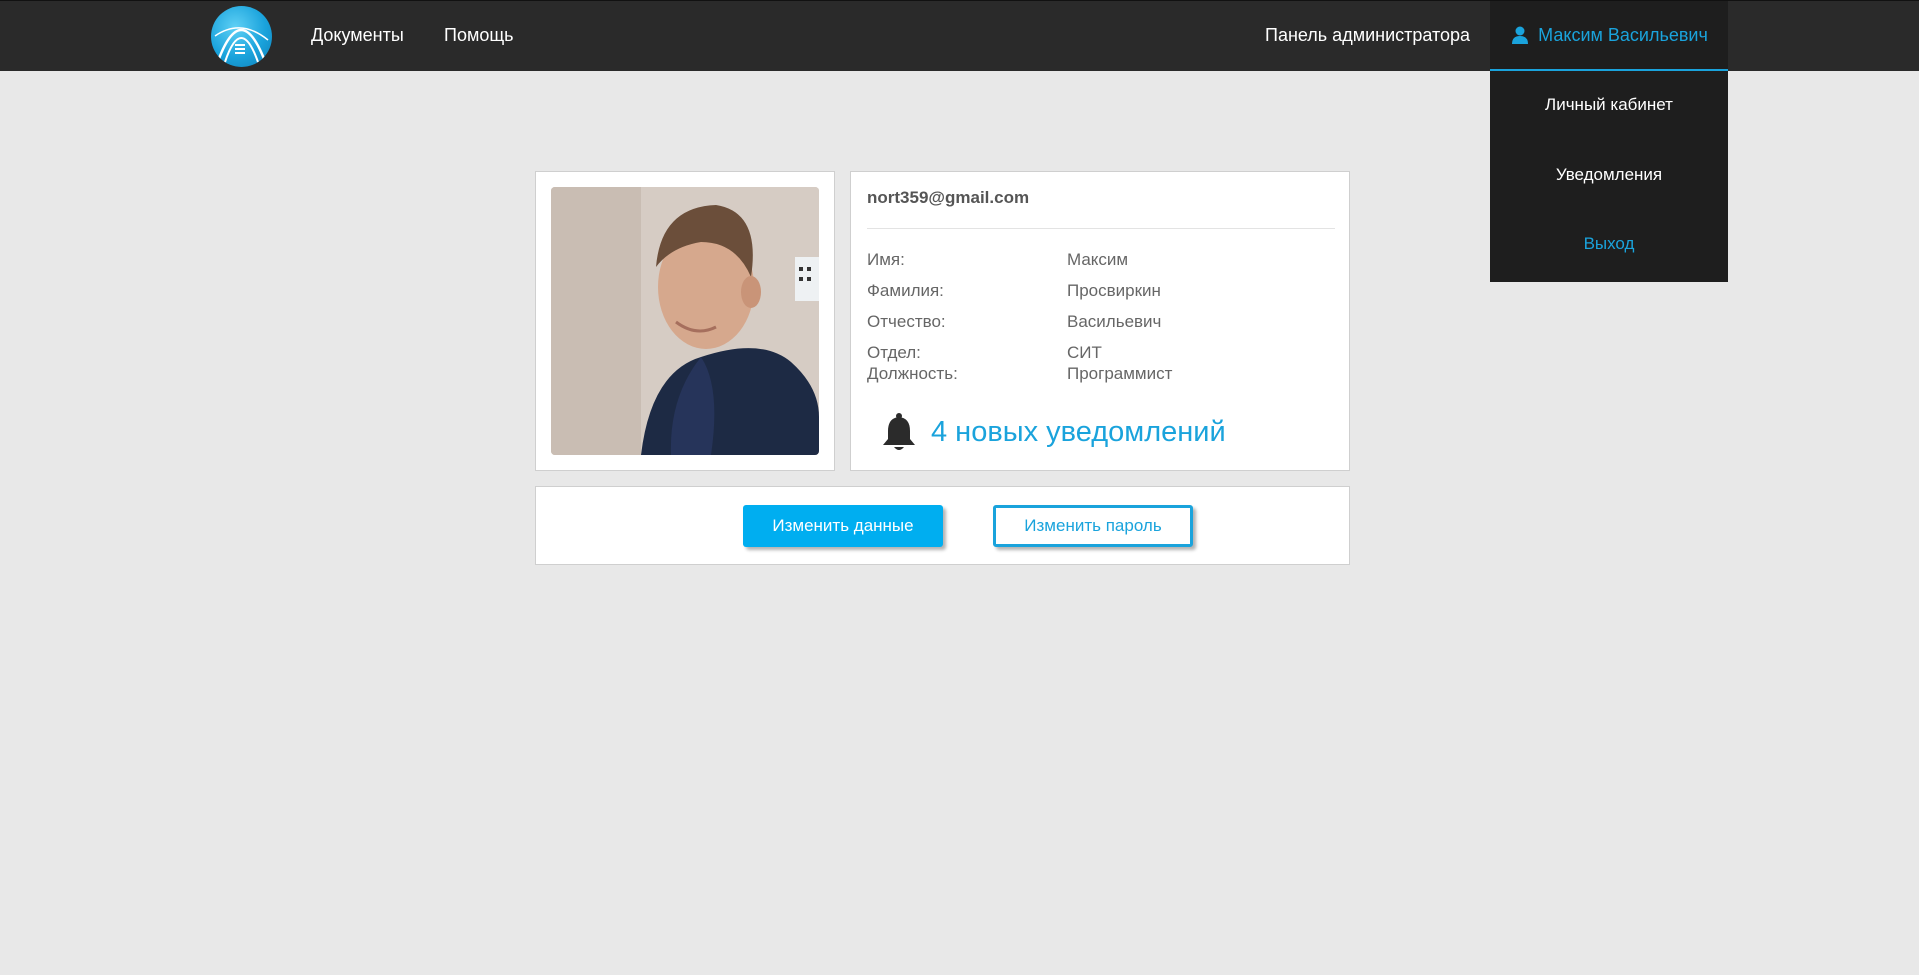 This screenshot has height=975, width=1919. What do you see at coordinates (948, 197) in the screenshot?
I see `profile-email: nort359@gmail.com` at bounding box center [948, 197].